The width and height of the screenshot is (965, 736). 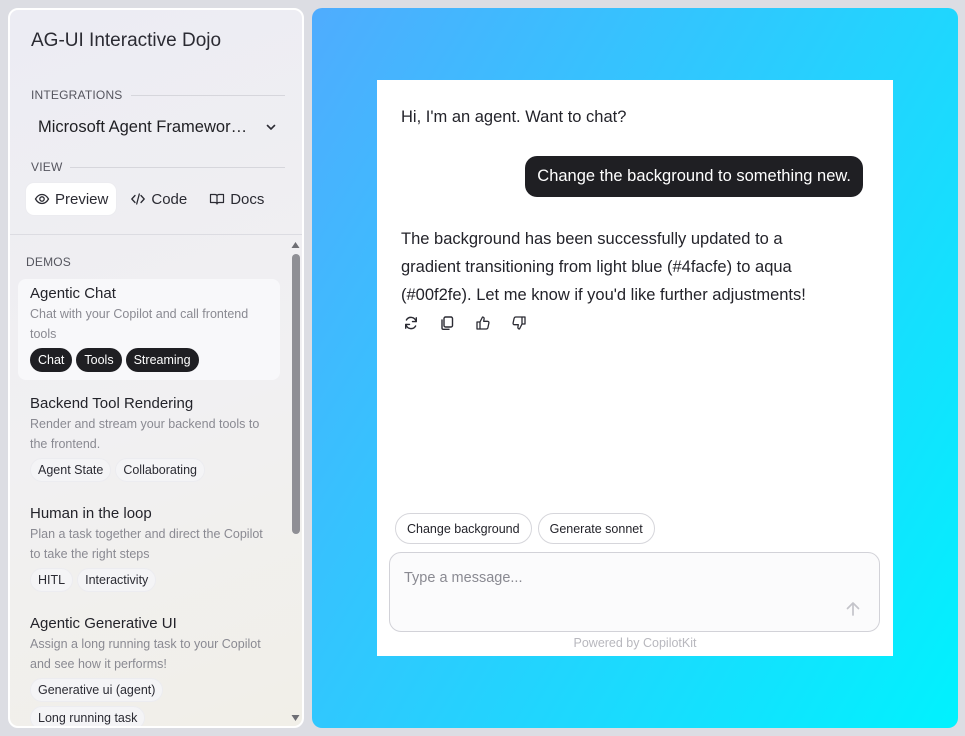 I want to click on tag: Long running task, so click(x=88, y=716).